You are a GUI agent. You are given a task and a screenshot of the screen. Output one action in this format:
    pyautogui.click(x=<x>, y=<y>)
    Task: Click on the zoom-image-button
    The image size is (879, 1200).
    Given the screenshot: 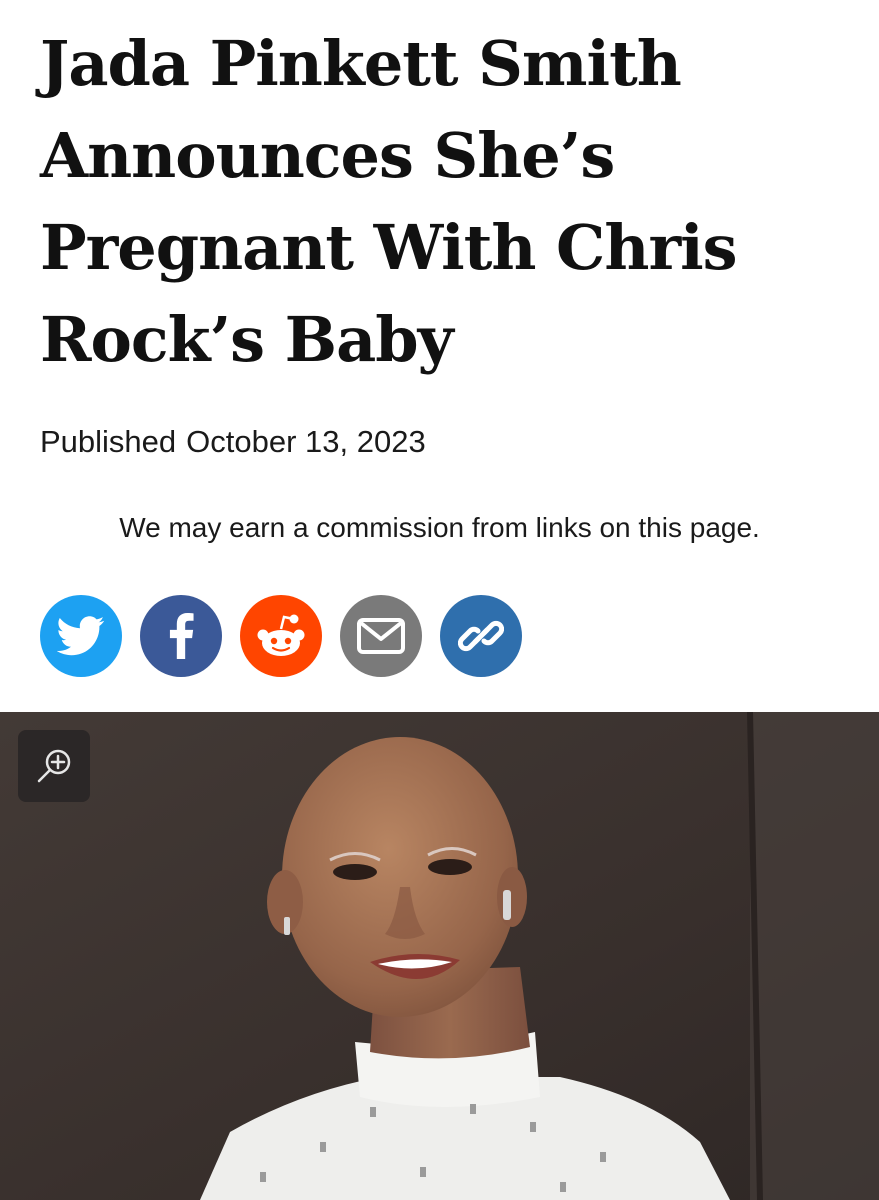 What is the action you would take?
    pyautogui.click(x=54, y=766)
    